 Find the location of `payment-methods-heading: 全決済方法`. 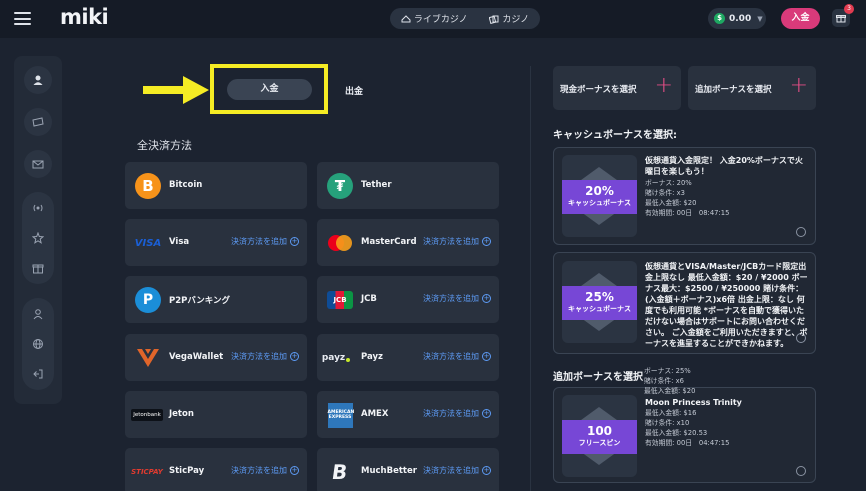

payment-methods-heading: 全決済方法 is located at coordinates (164, 145).